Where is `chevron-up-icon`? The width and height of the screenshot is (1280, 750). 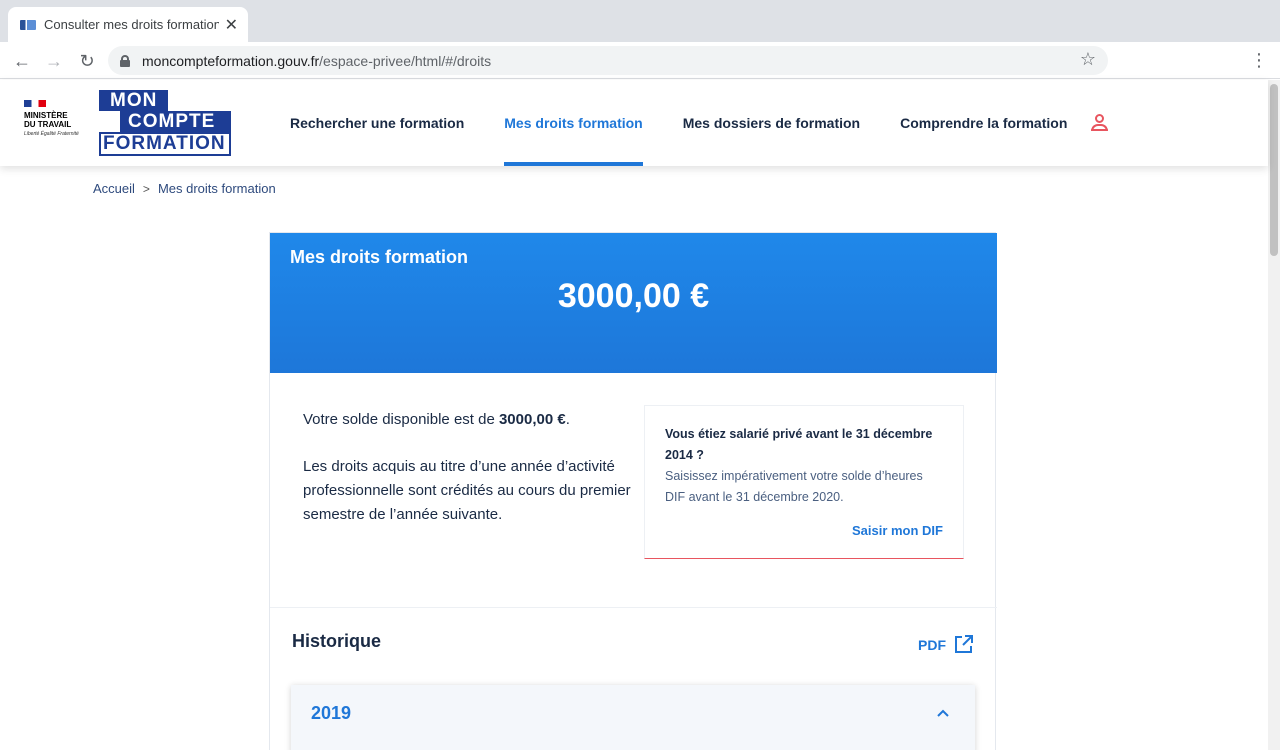
chevron-up-icon is located at coordinates (943, 713).